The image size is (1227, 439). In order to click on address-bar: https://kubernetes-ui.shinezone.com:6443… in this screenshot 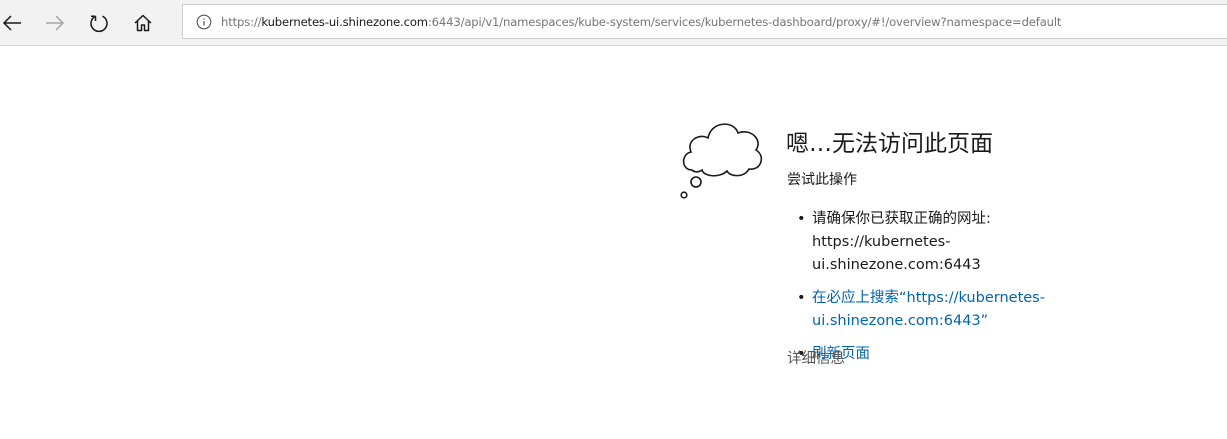, I will do `click(704, 21)`.